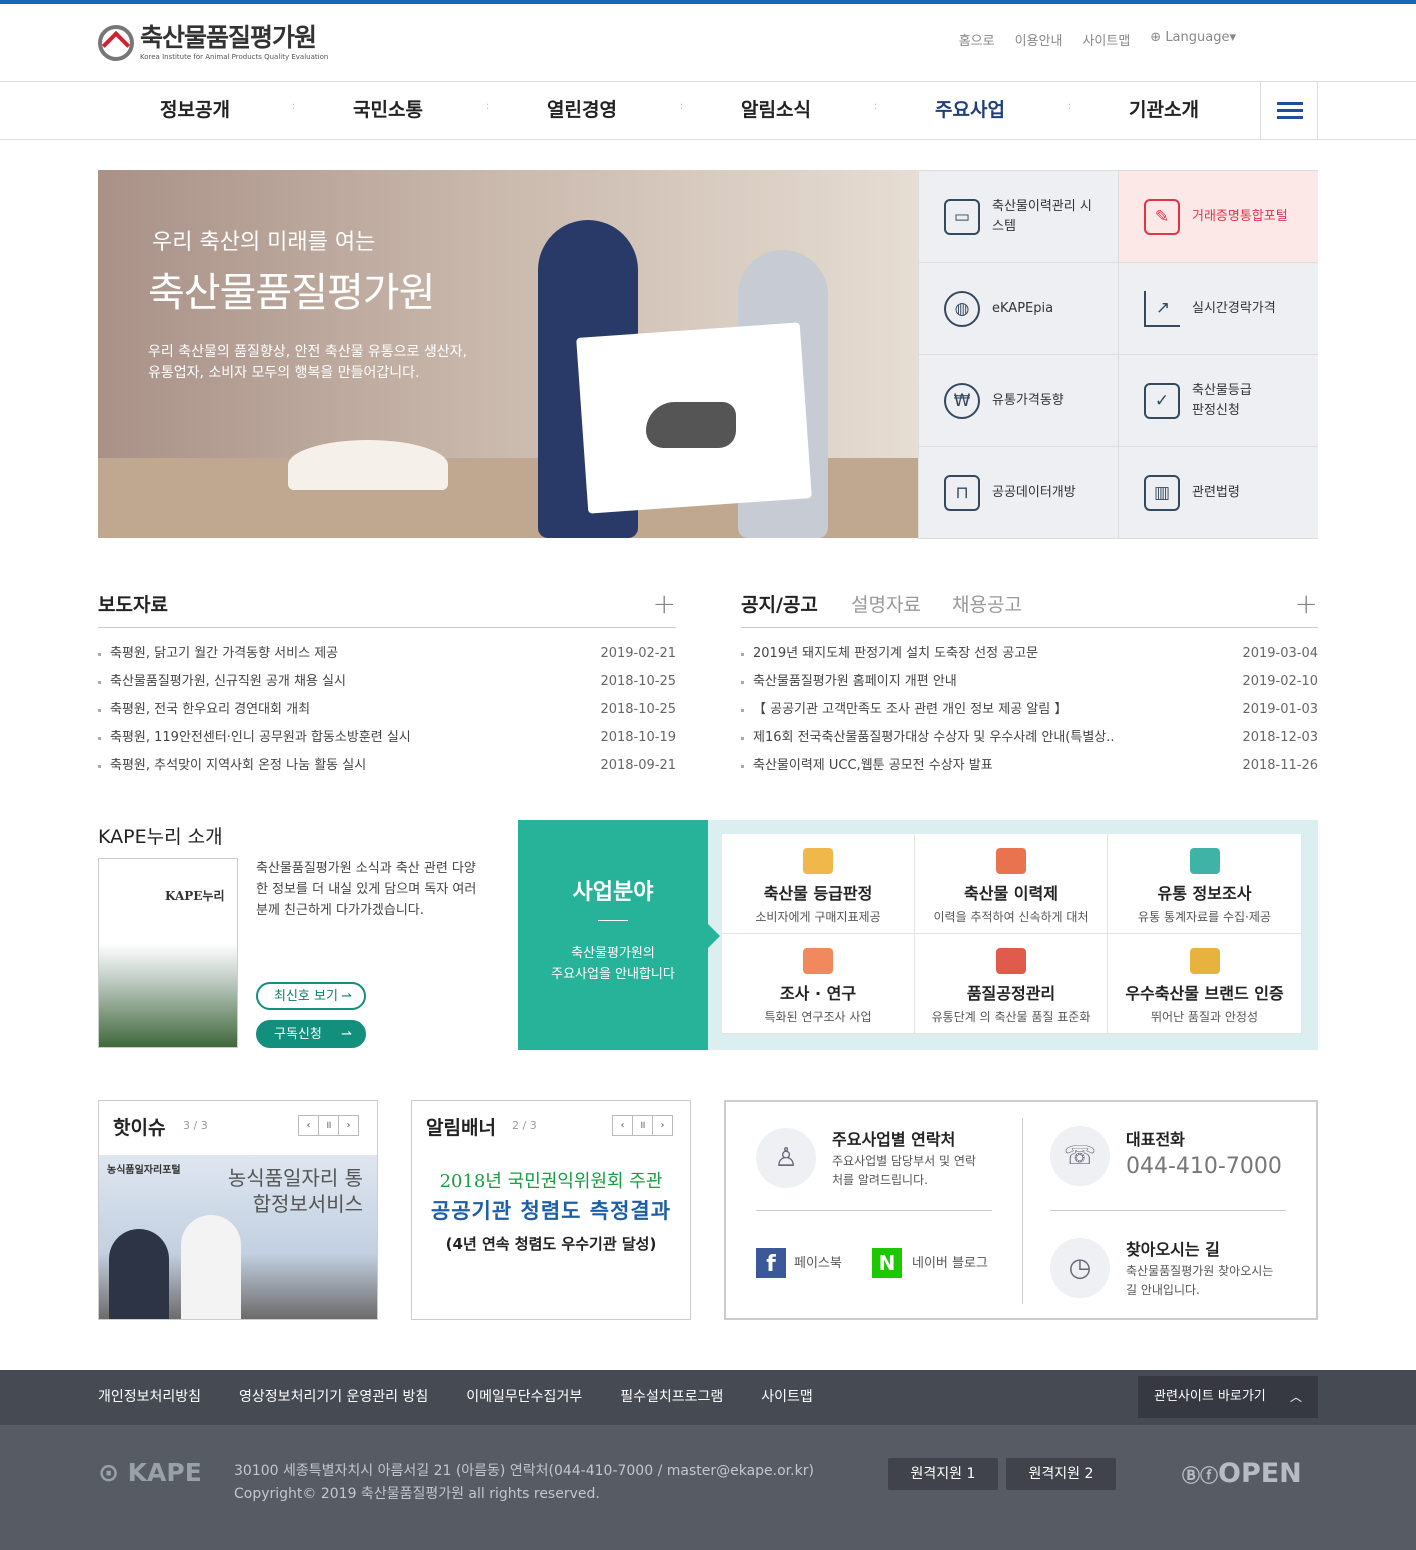 The width and height of the screenshot is (1416, 1550). Describe the element at coordinates (149, 1396) in the screenshot. I see `privacy-policy-link: 개인정보처리방침` at that location.